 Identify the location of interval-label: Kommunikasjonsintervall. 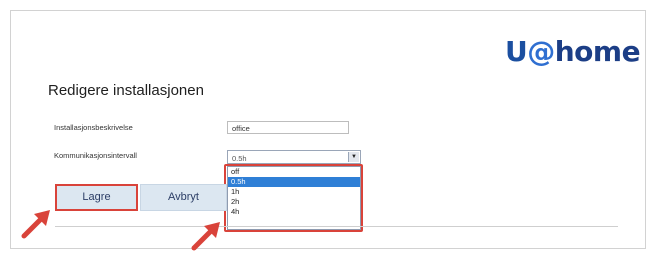
(95, 155).